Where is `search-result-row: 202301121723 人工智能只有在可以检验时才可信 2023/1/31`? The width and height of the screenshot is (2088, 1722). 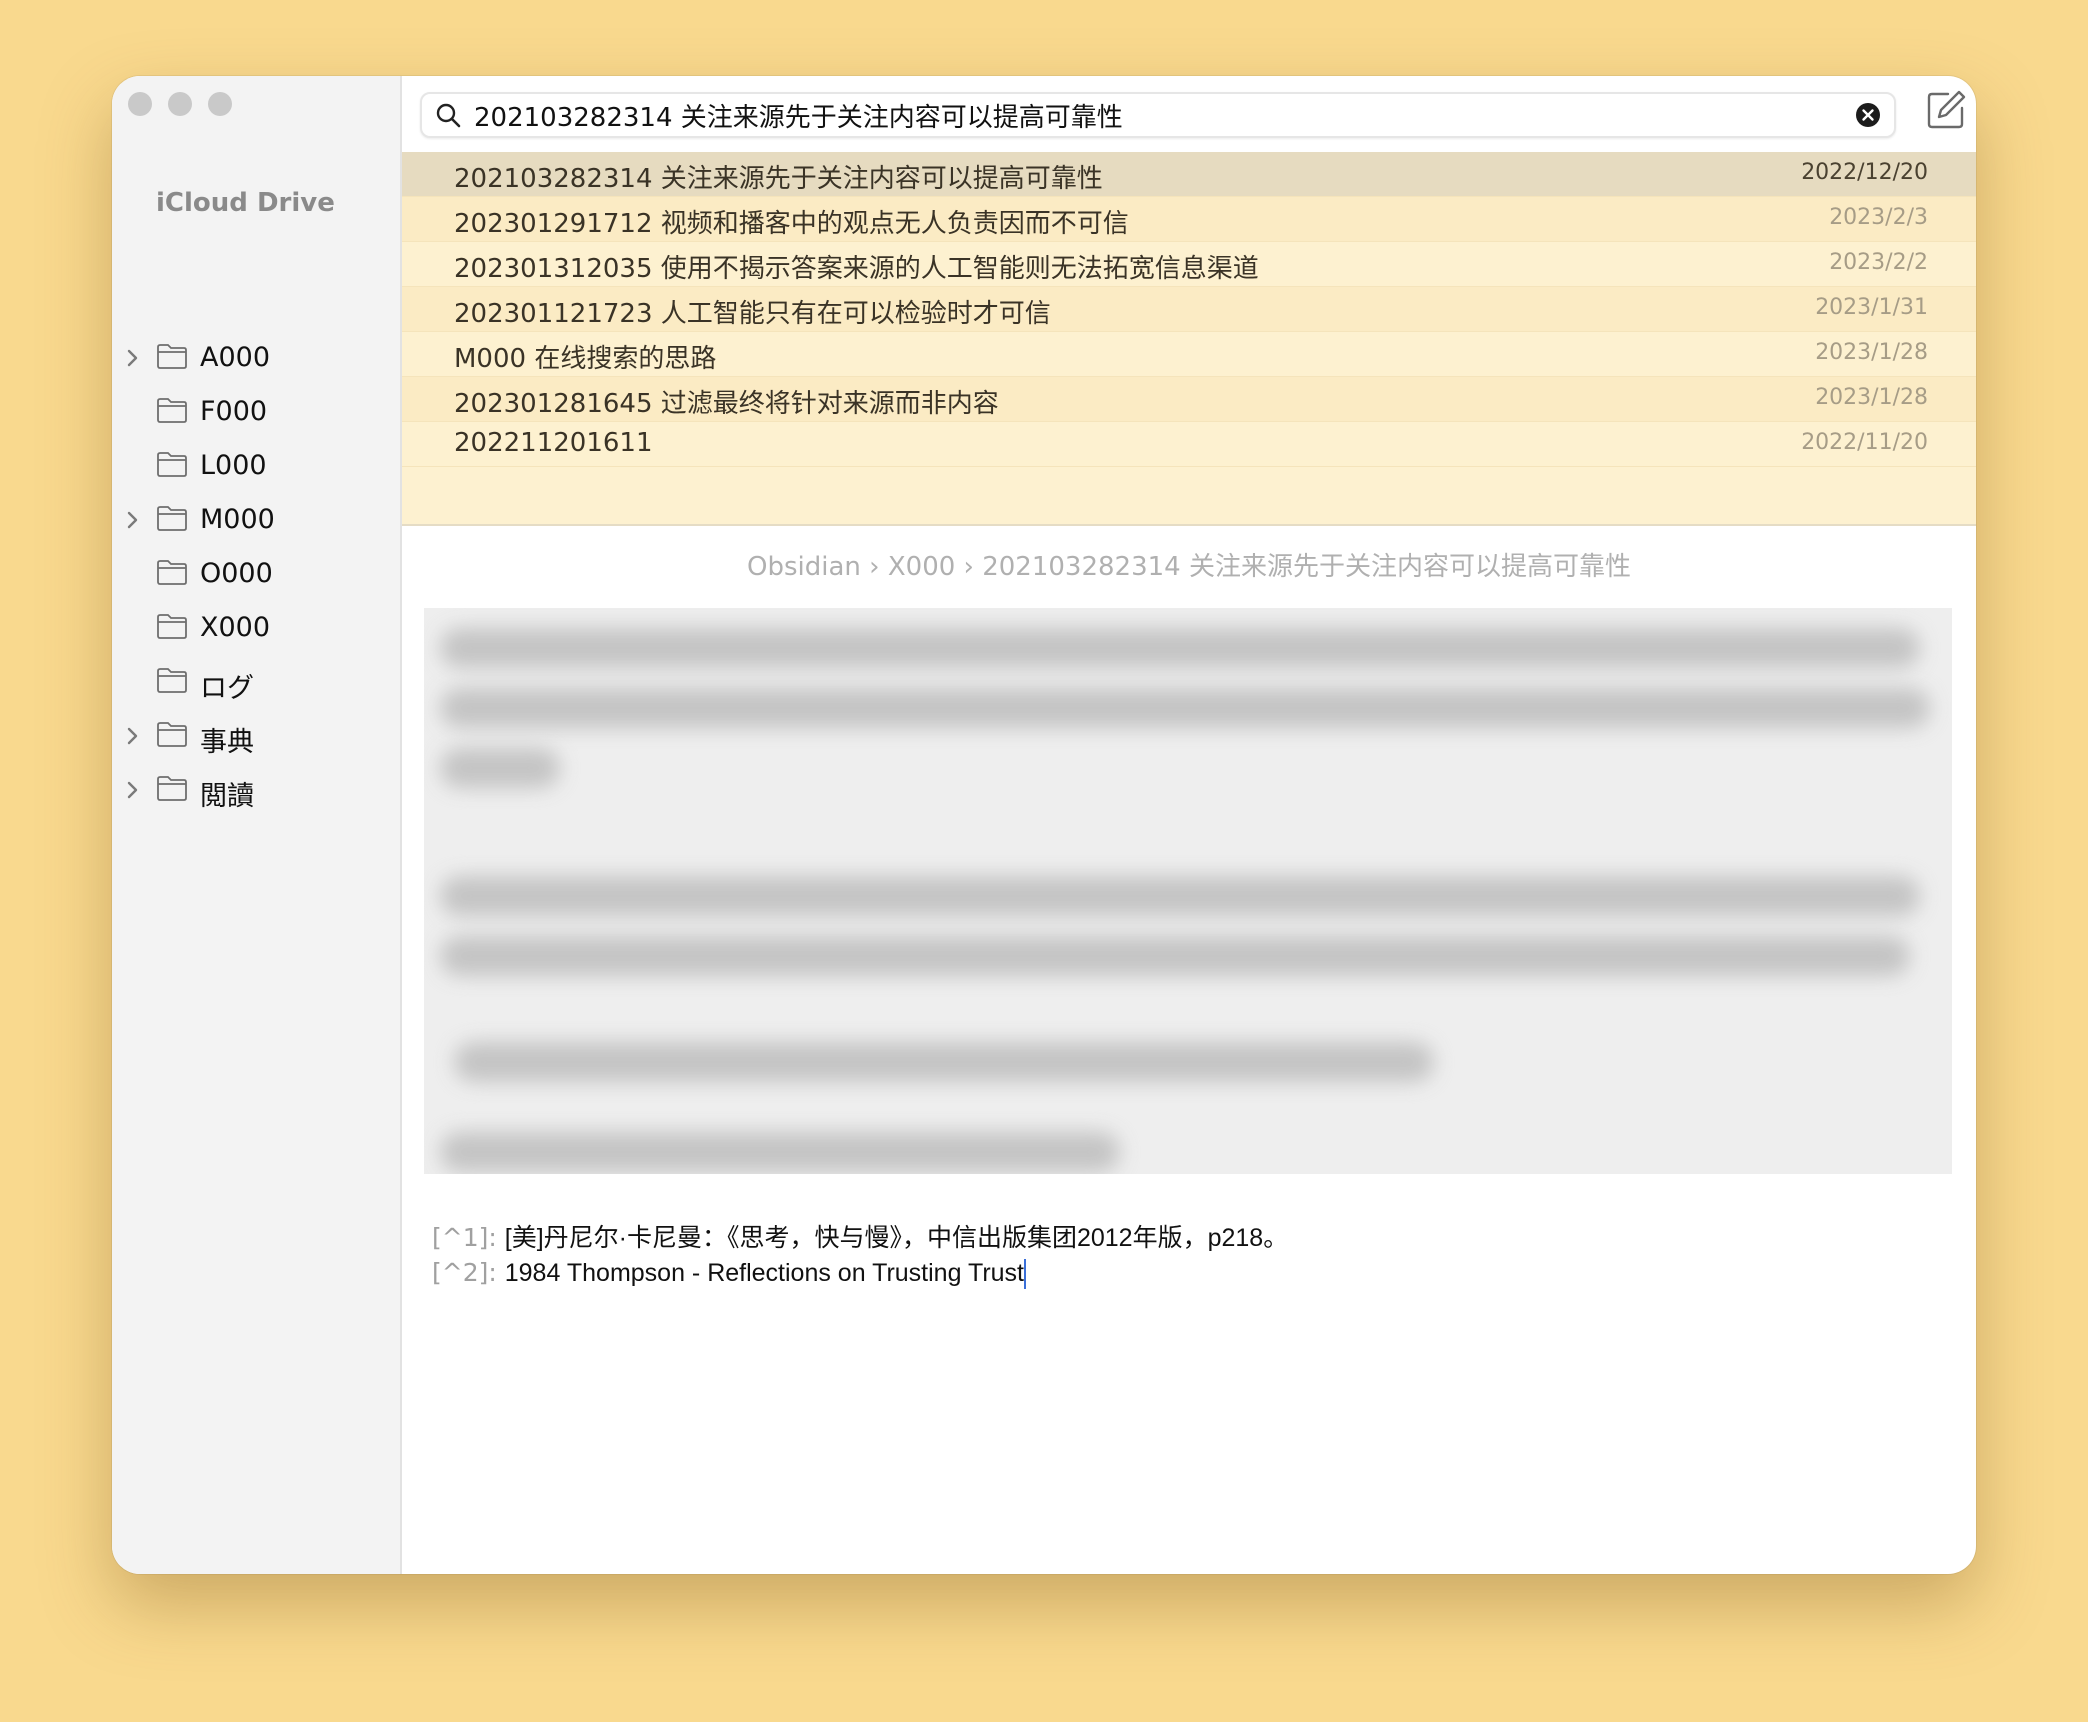
search-result-row: 202301121723 人工智能只有在可以检验时才可信 2023/1/31 is located at coordinates (1189, 309).